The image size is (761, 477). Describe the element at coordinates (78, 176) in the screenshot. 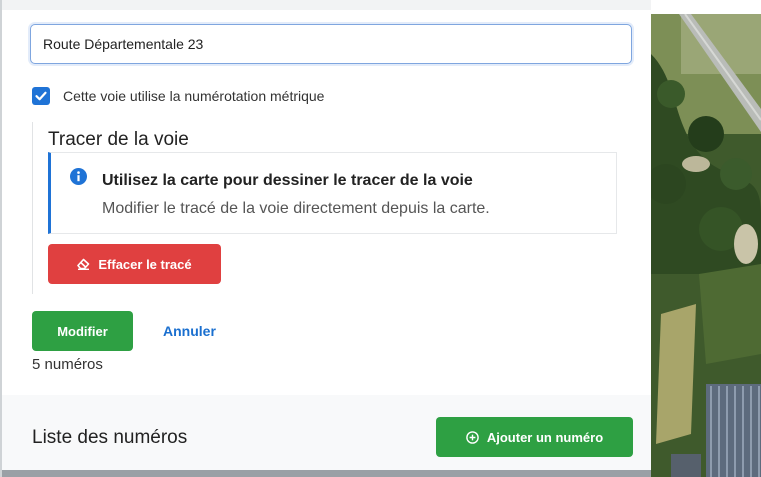

I see `info-icon` at that location.